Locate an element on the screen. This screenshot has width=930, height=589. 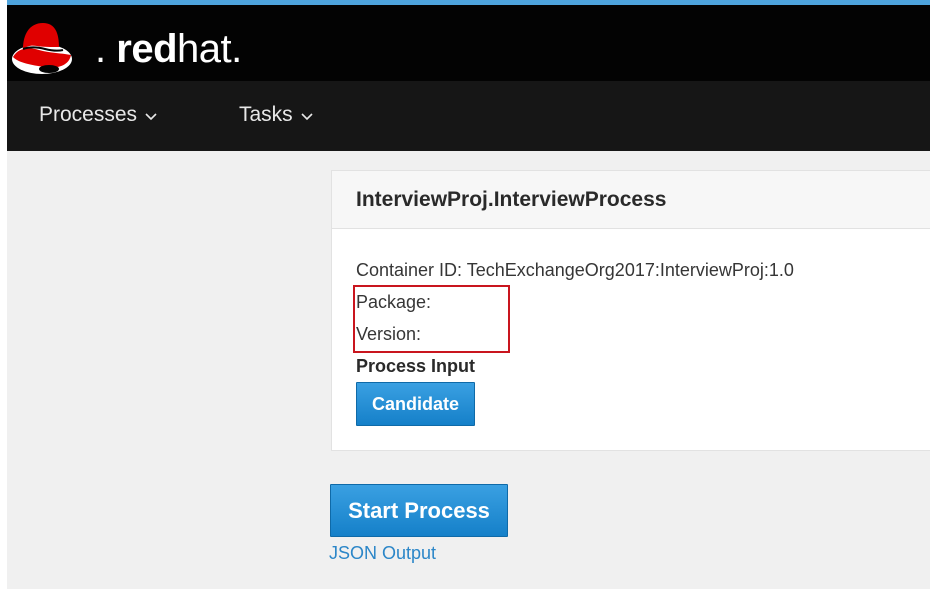
candidate-button: Candidate is located at coordinates (415, 404).